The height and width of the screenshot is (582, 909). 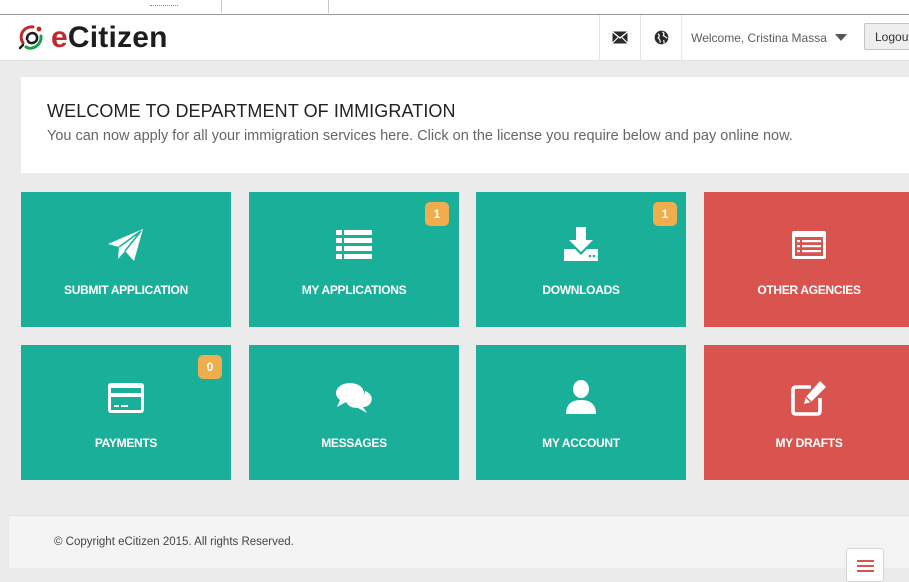 I want to click on edit-icon, so click(x=808, y=398).